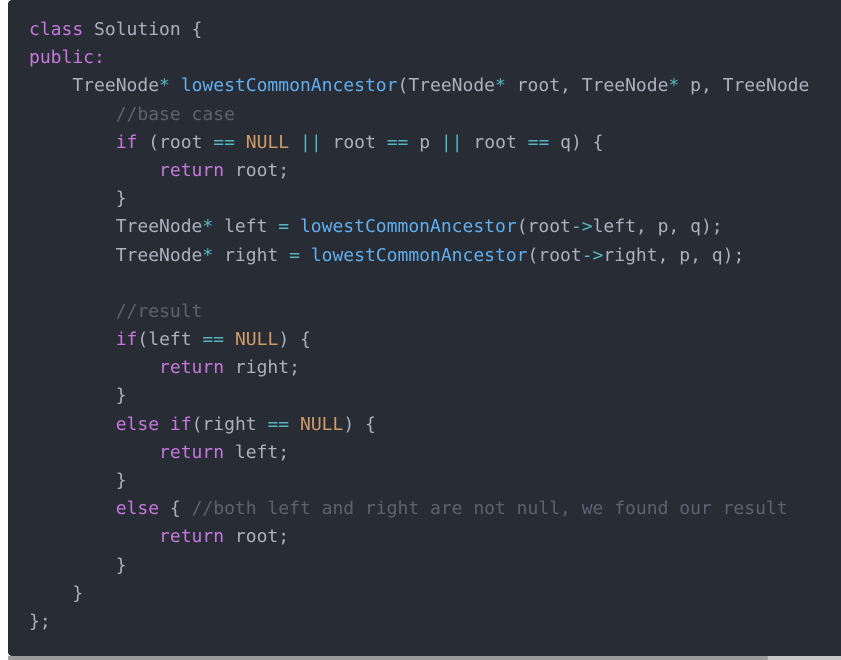 The image size is (841, 660). Describe the element at coordinates (159, 311) in the screenshot. I see `code-token-comment: //result` at that location.